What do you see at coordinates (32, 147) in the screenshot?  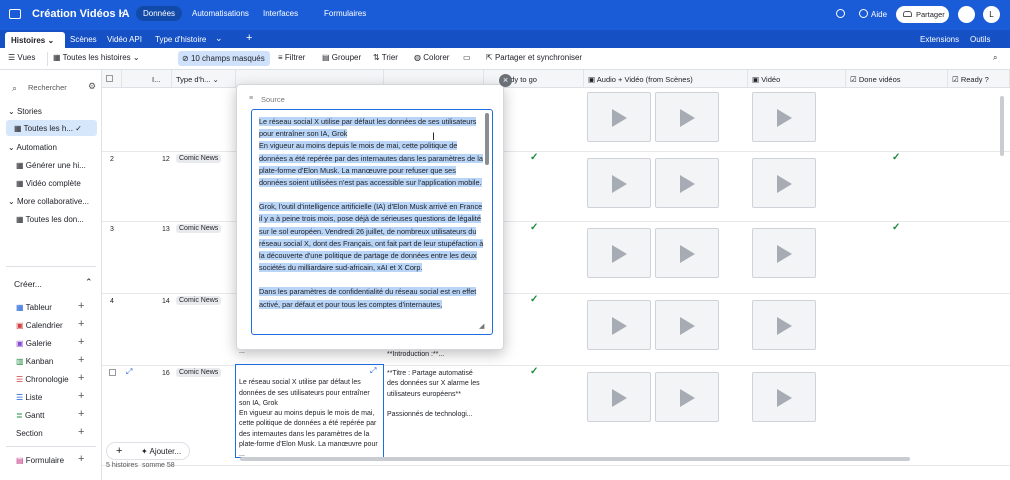 I see `sidebar-section-automation: ⌄ Automation` at bounding box center [32, 147].